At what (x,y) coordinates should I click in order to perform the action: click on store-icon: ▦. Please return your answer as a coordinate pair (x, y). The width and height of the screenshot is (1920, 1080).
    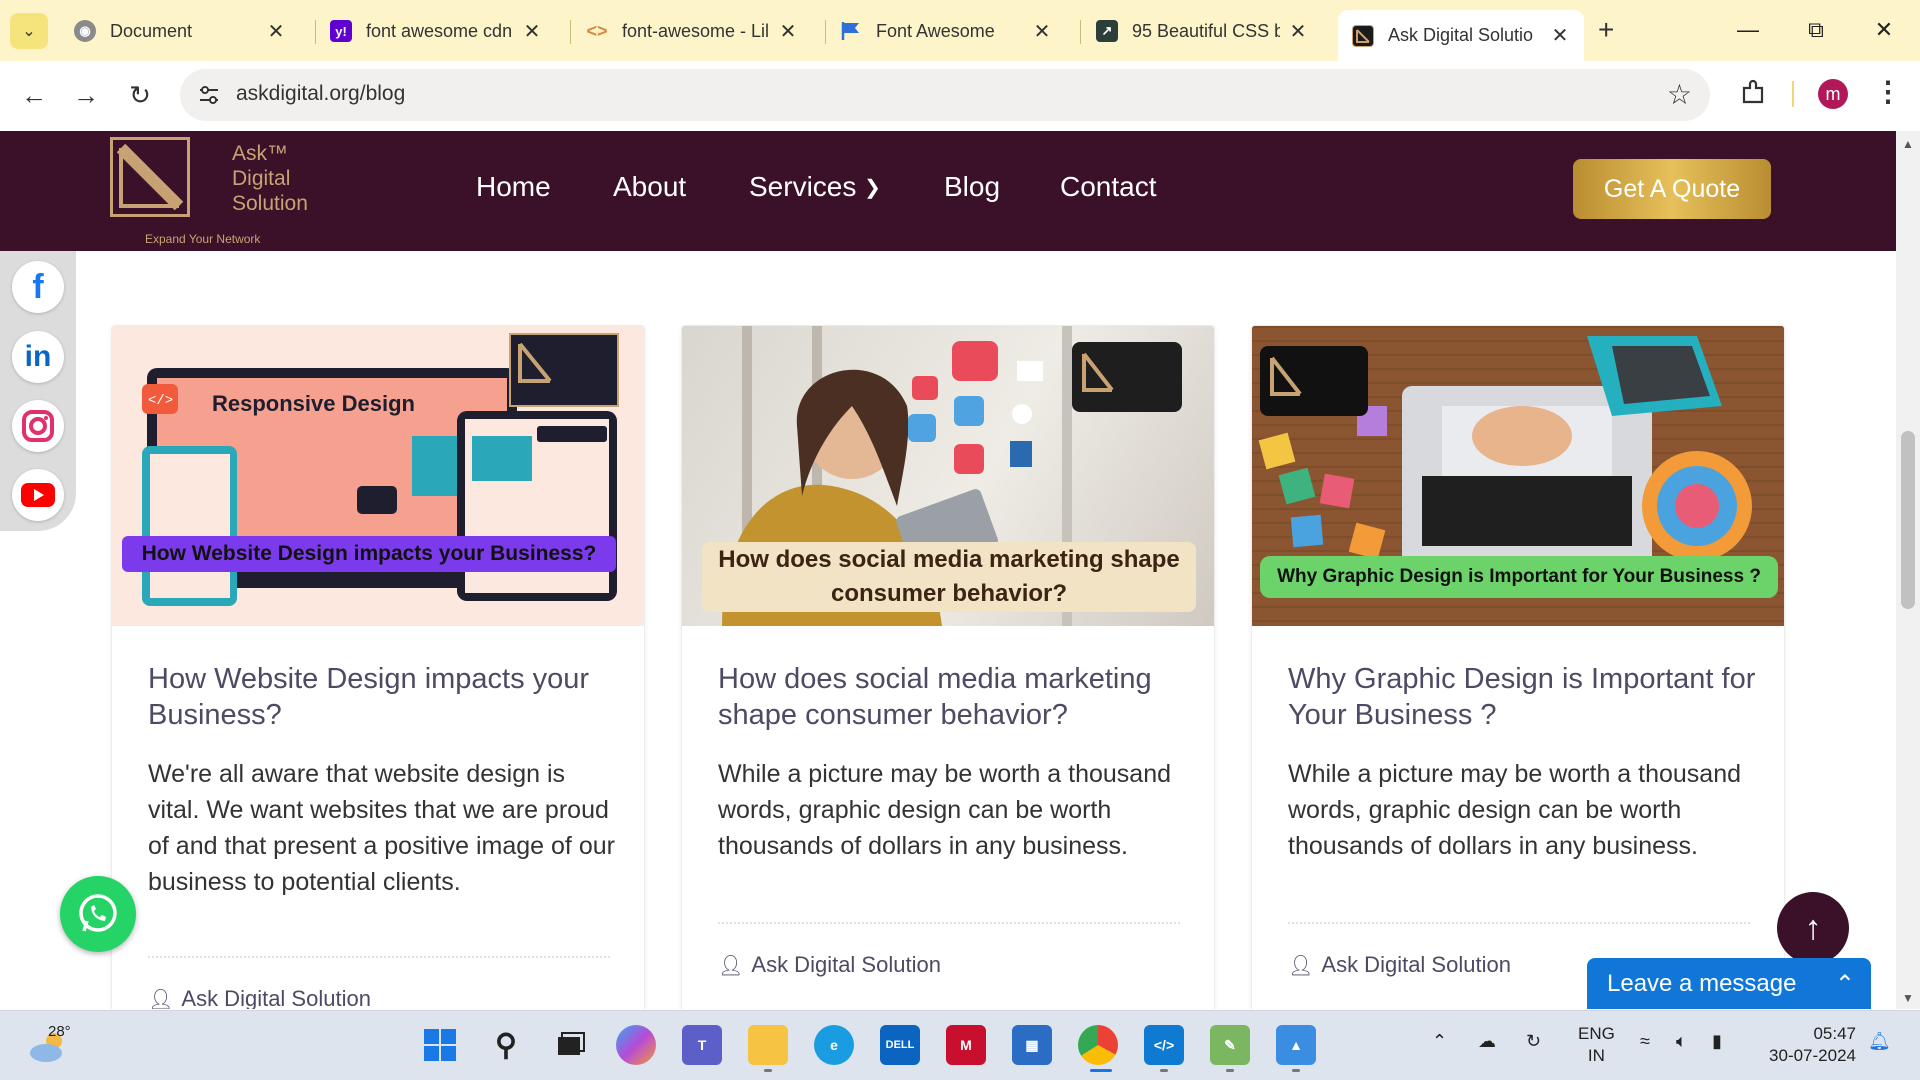
    Looking at the image, I should click on (1032, 1045).